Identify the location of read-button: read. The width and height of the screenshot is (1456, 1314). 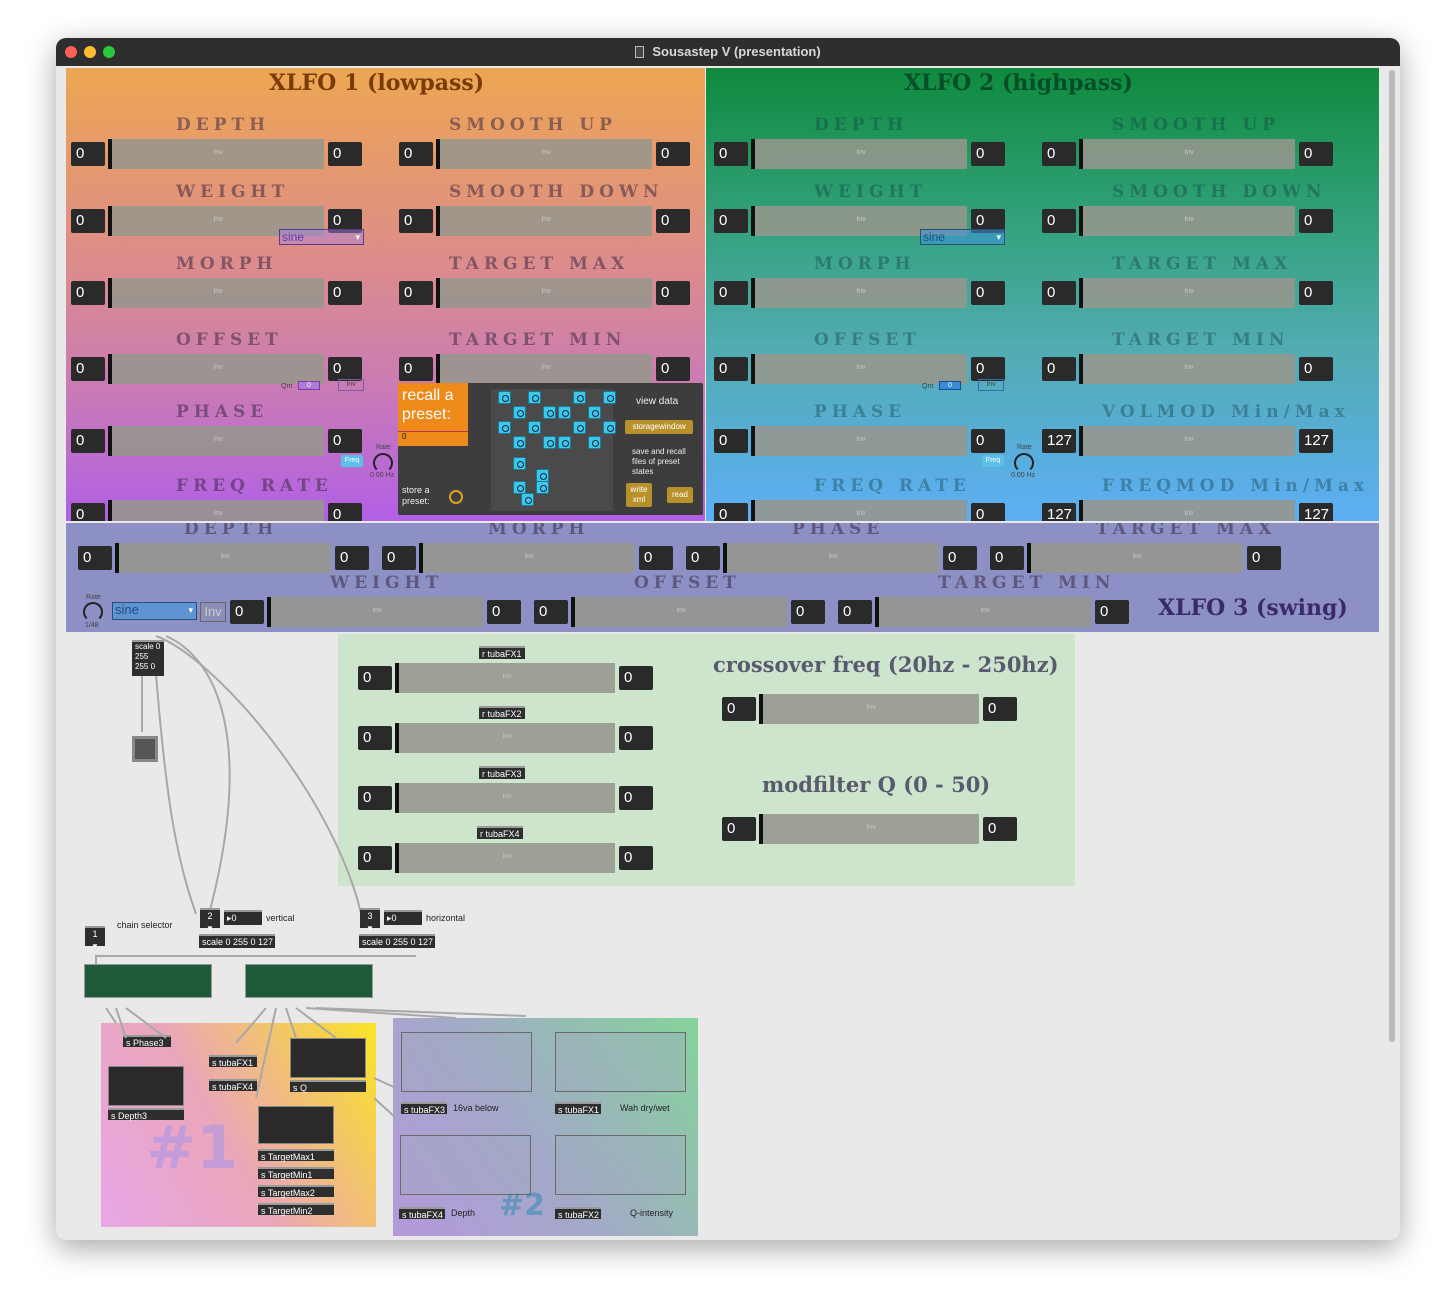
(680, 495).